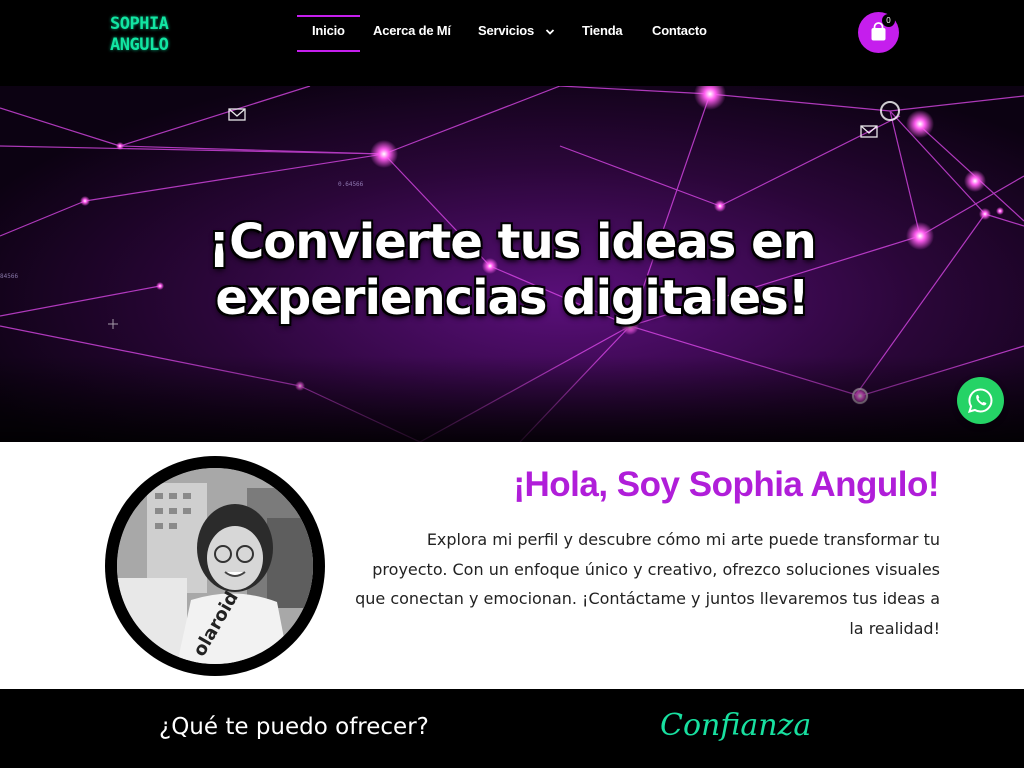 The height and width of the screenshot is (768, 1024). What do you see at coordinates (328, 33) in the screenshot?
I see `nav-inicio: Inicio` at bounding box center [328, 33].